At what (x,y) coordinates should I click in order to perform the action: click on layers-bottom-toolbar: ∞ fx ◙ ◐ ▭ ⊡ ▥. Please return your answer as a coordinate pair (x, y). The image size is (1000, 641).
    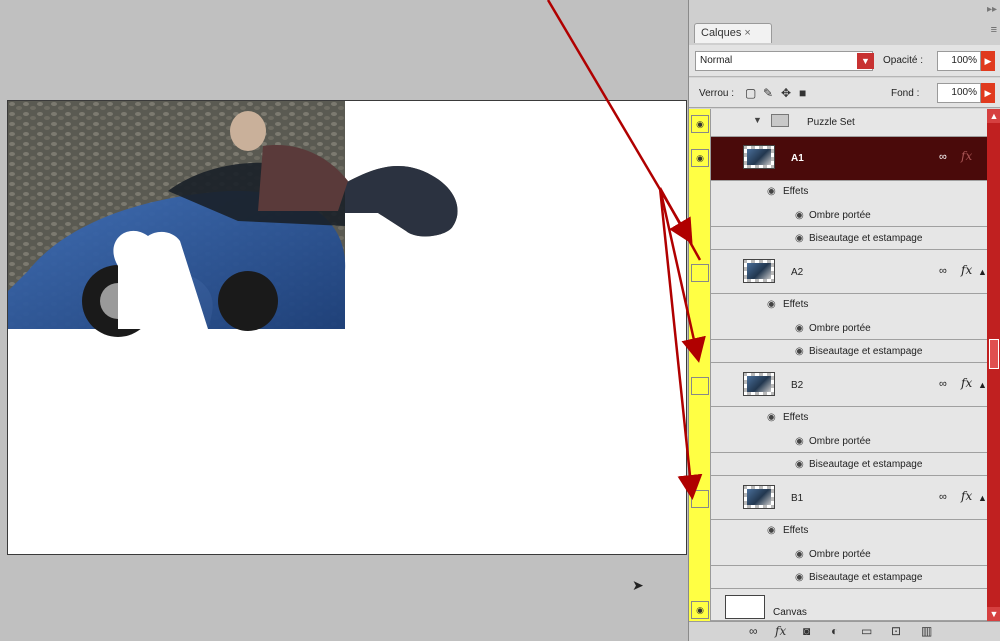
    Looking at the image, I should click on (844, 631).